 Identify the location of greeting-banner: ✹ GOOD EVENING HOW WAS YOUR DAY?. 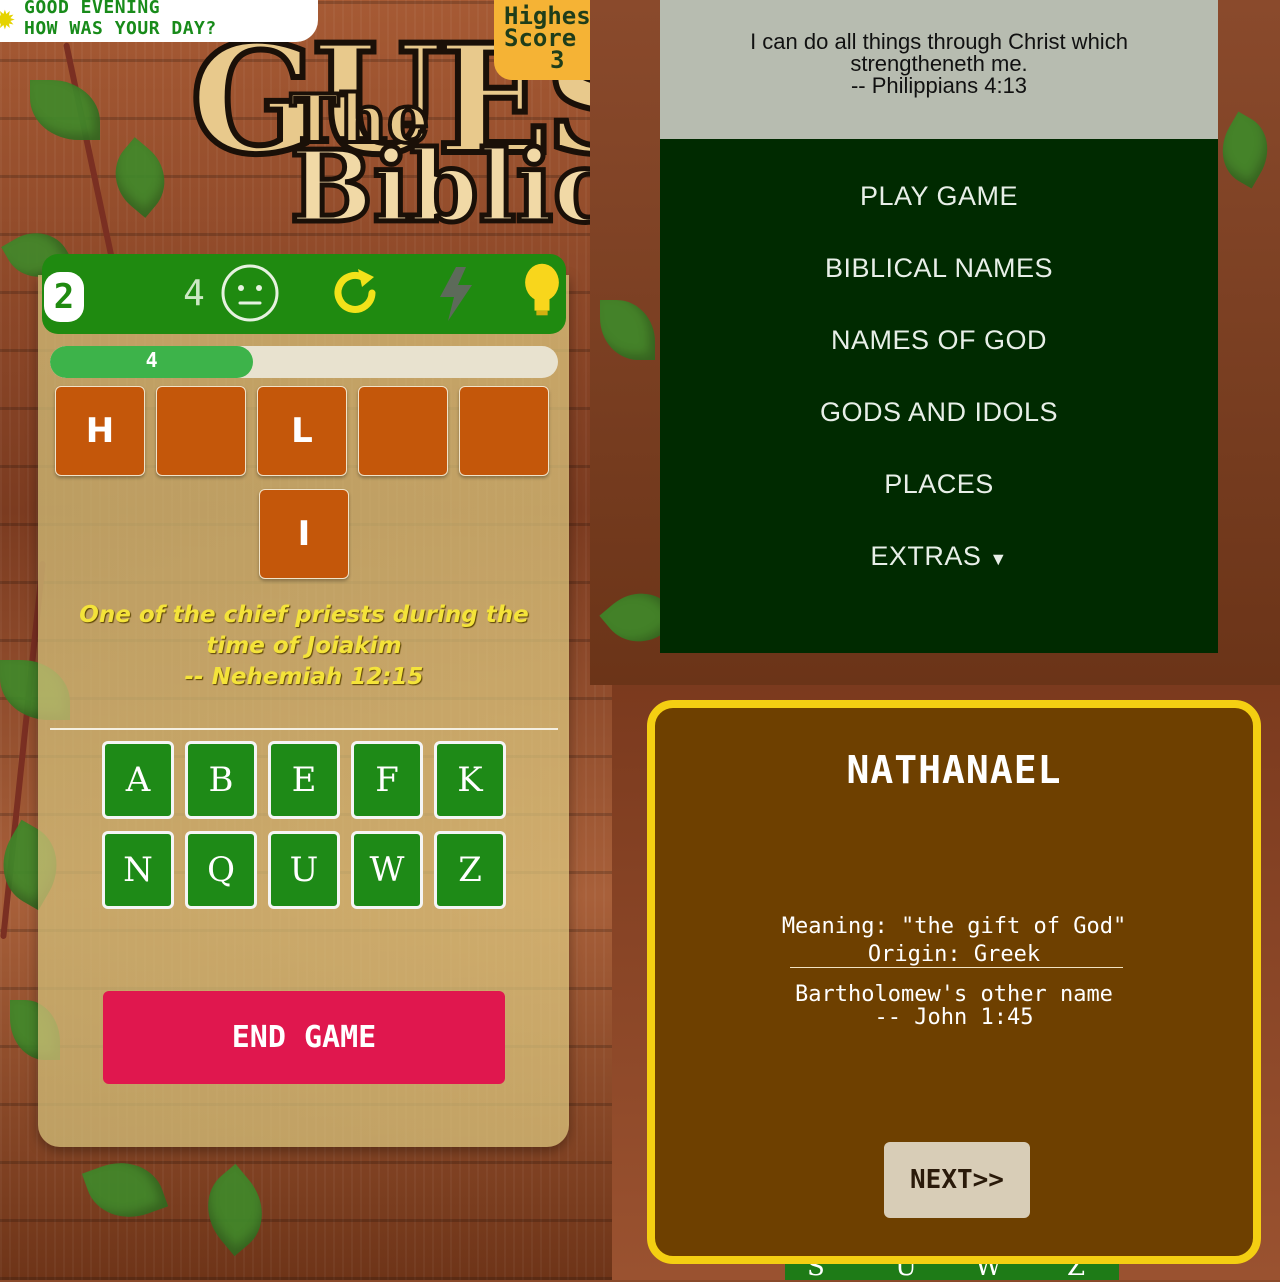
(159, 21).